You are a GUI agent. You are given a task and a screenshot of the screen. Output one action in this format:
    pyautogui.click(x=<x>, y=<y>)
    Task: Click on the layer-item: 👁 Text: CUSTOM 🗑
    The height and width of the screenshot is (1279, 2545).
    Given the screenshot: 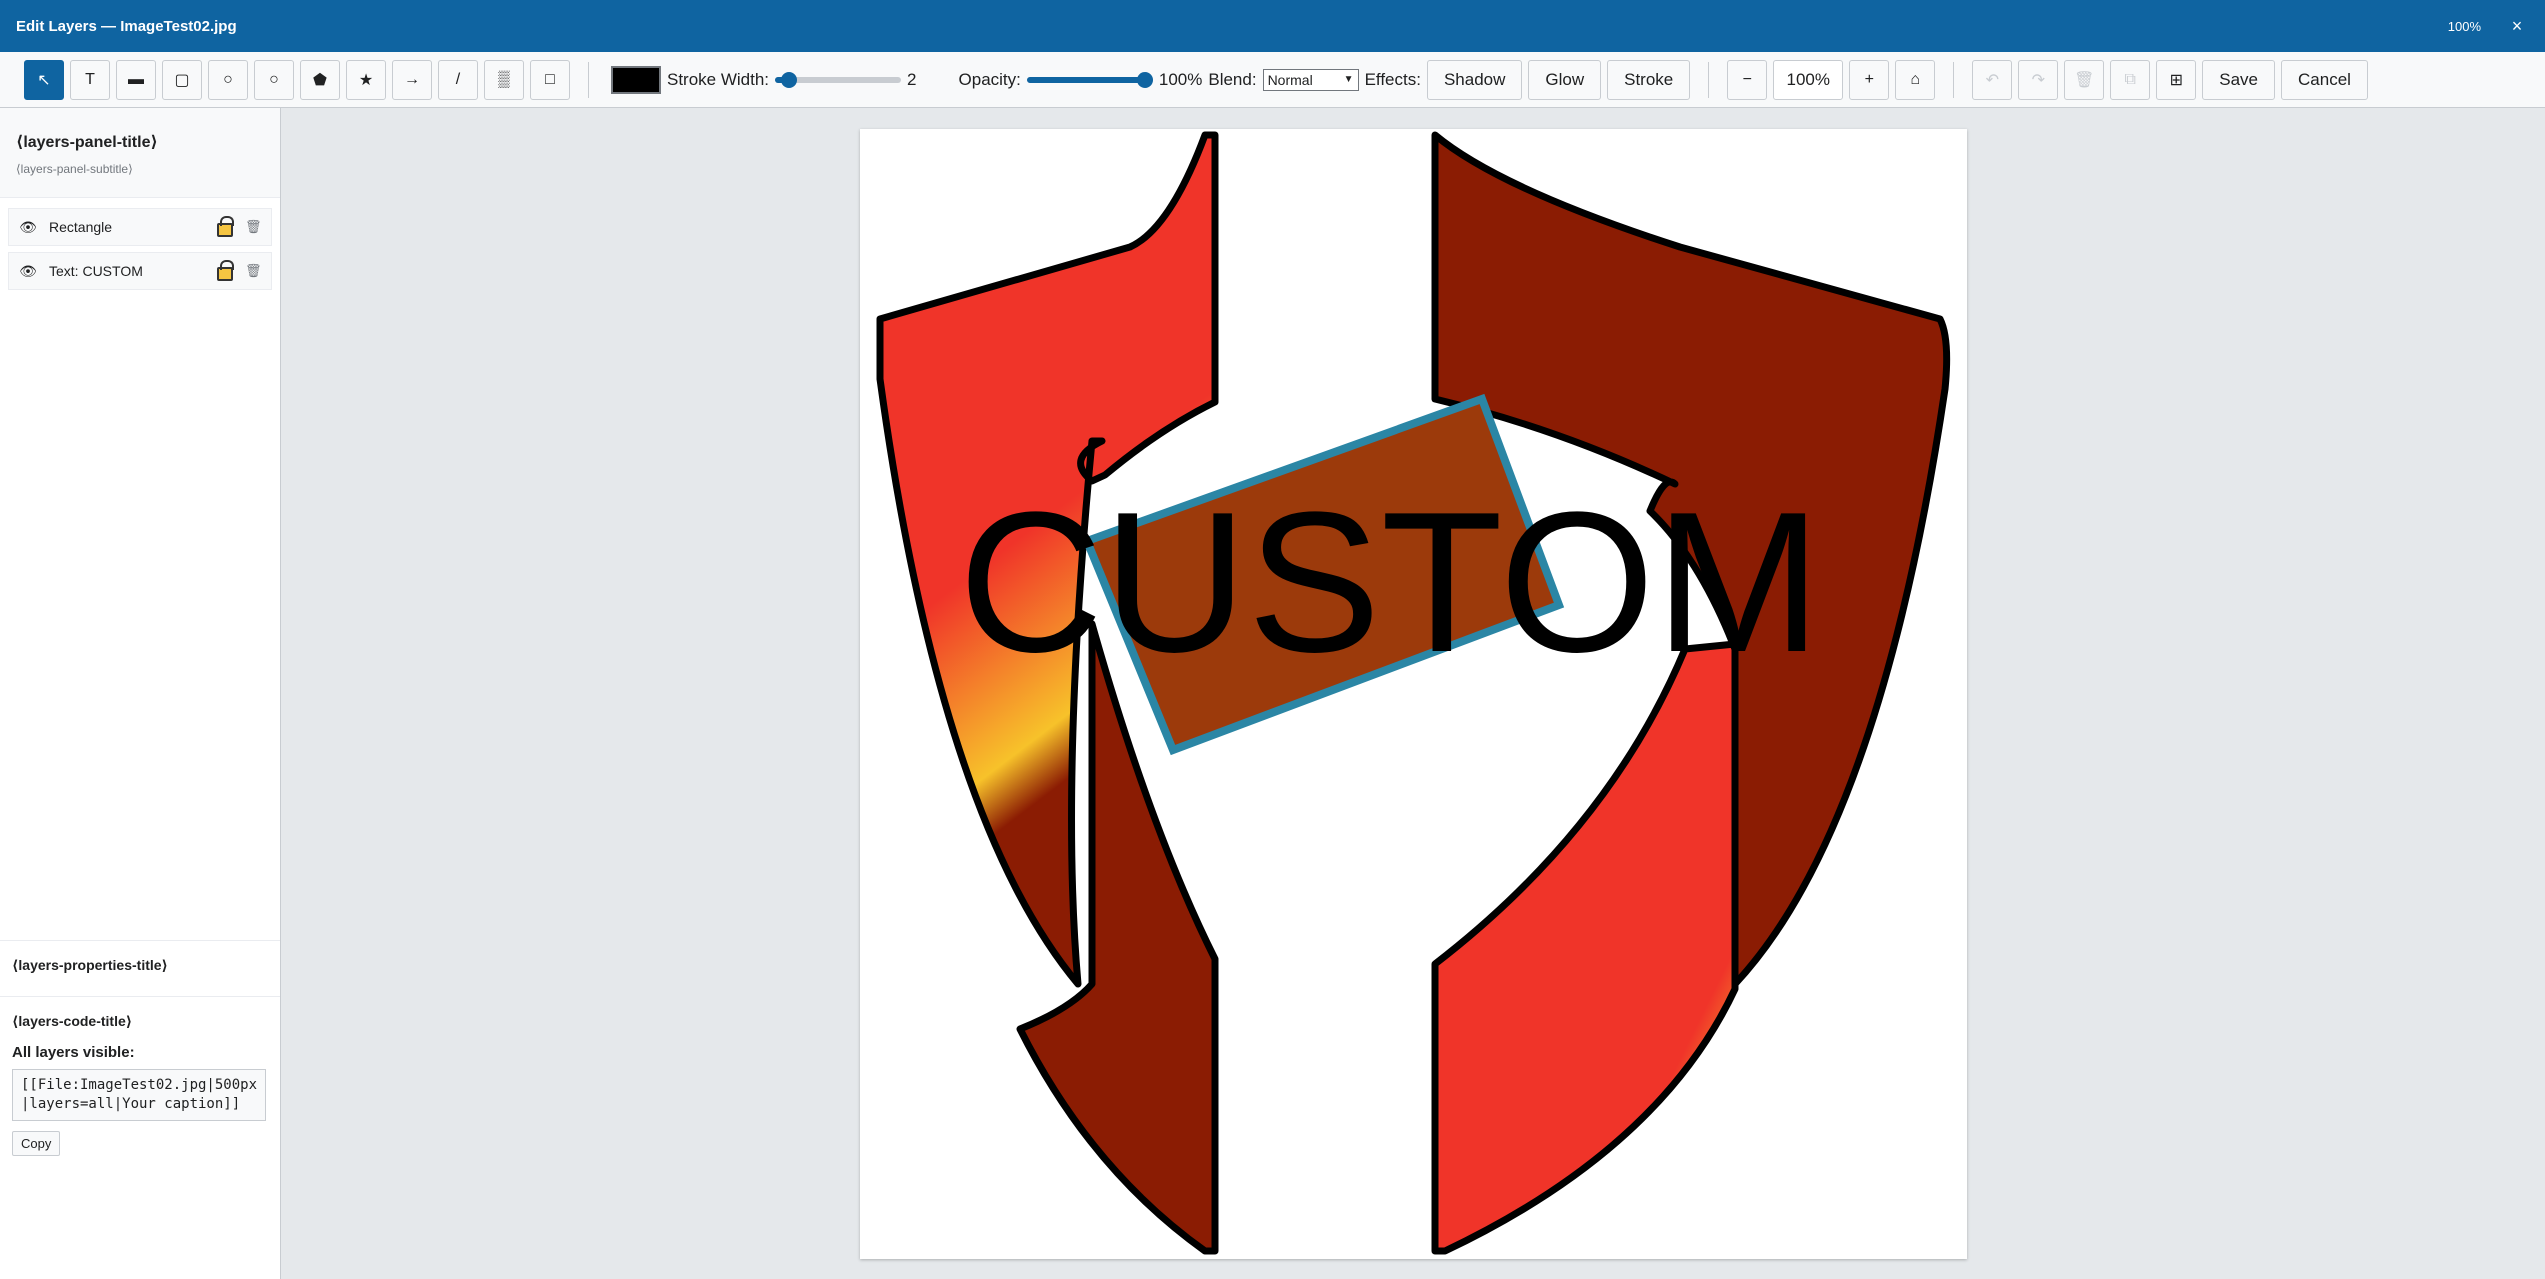 What is the action you would take?
    pyautogui.click(x=140, y=271)
    